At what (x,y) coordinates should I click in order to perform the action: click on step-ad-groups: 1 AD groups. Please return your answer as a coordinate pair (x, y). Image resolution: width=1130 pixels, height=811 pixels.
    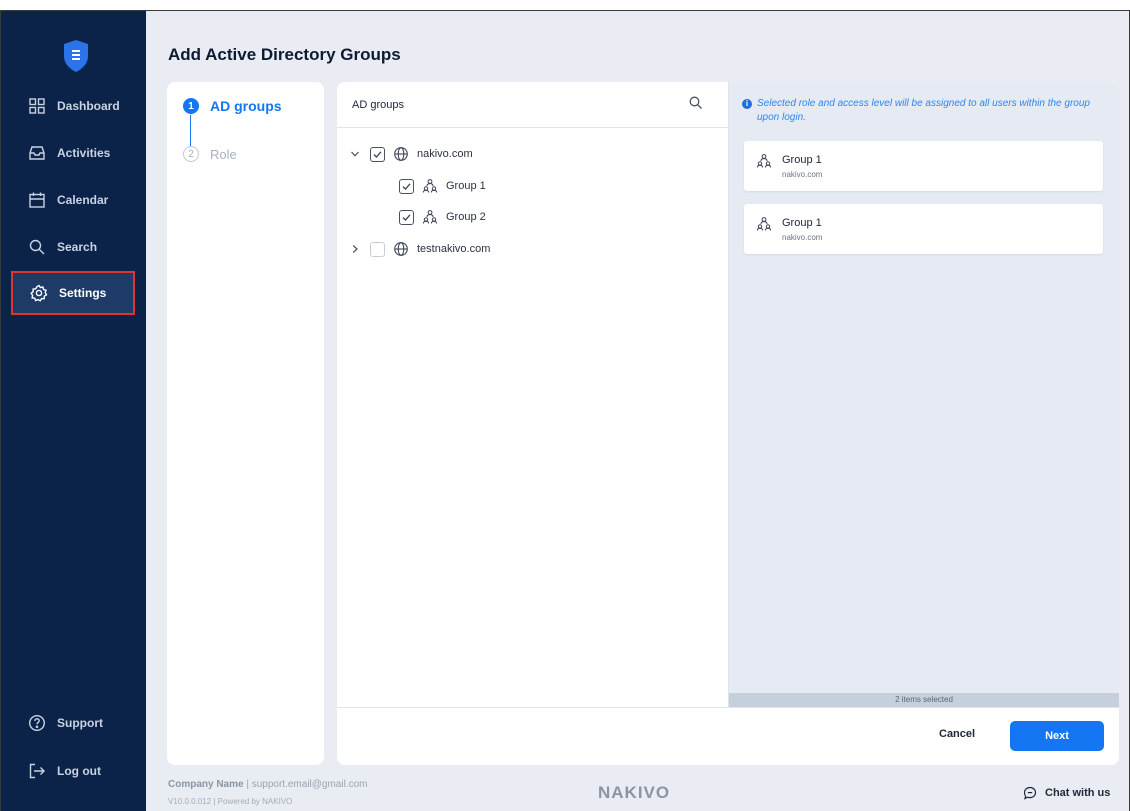
    Looking at the image, I should click on (232, 106).